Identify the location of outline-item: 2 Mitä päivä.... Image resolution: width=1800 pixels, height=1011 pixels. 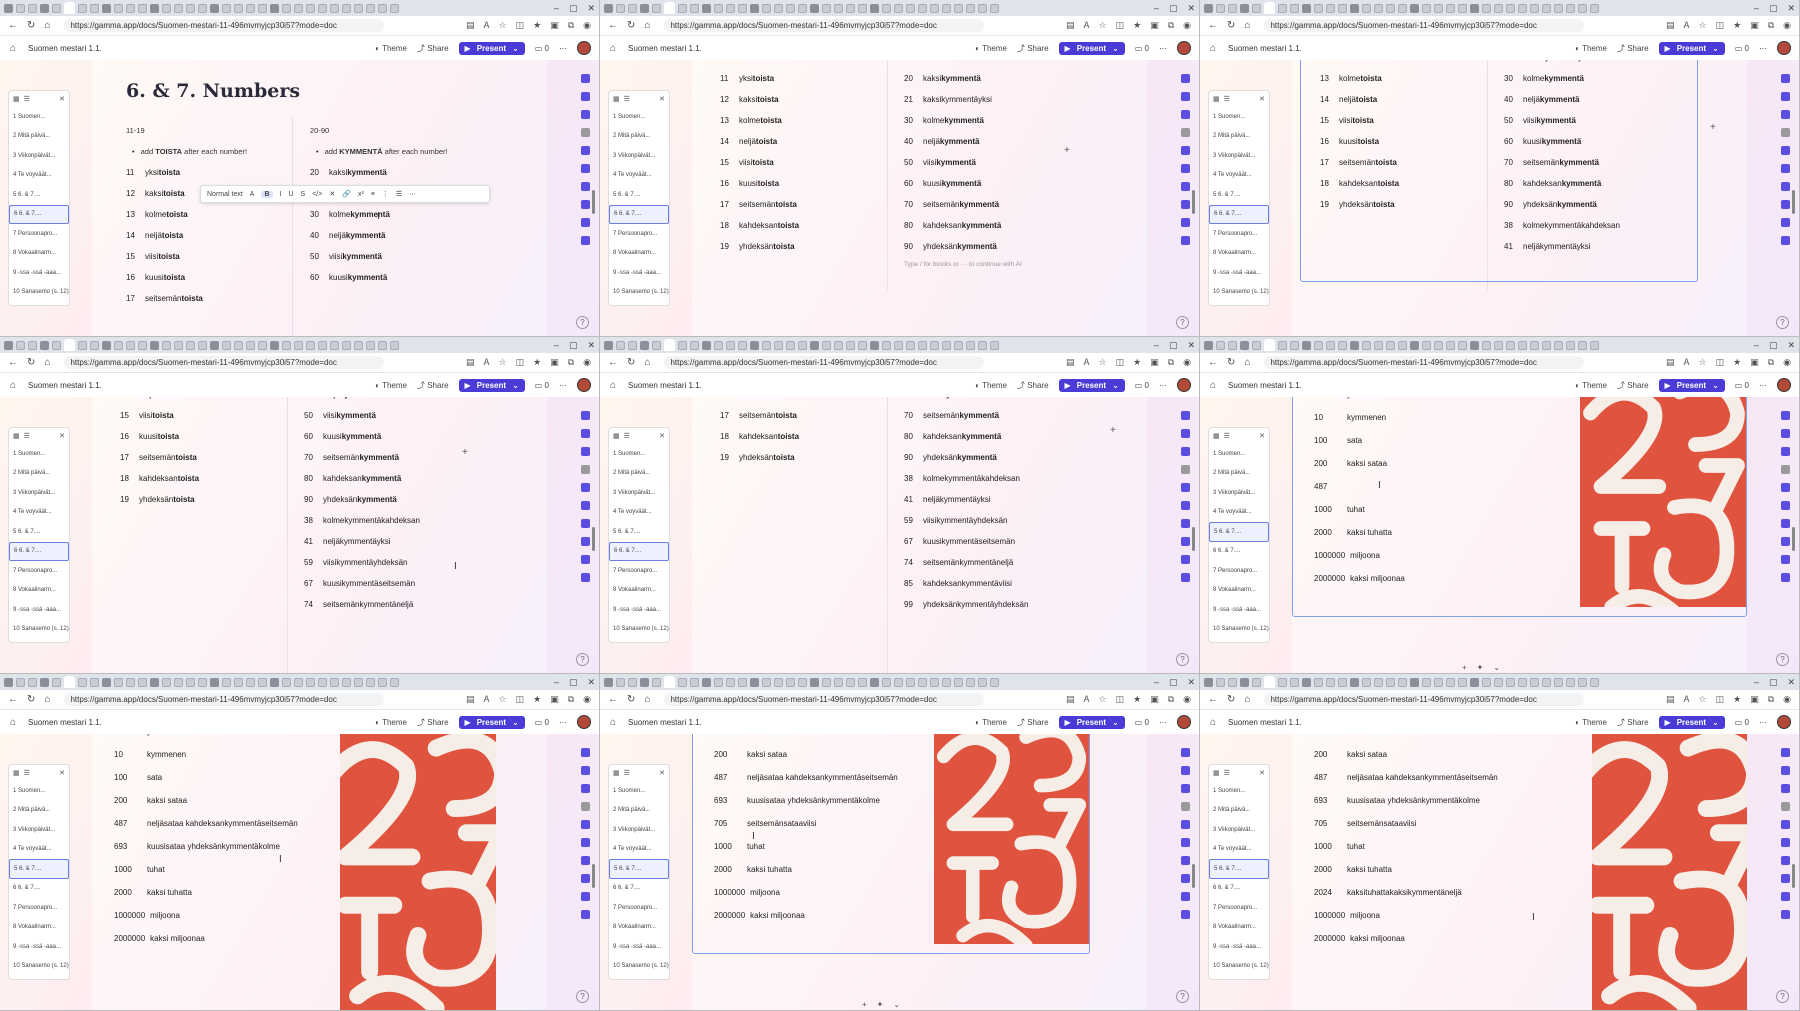
(39, 137).